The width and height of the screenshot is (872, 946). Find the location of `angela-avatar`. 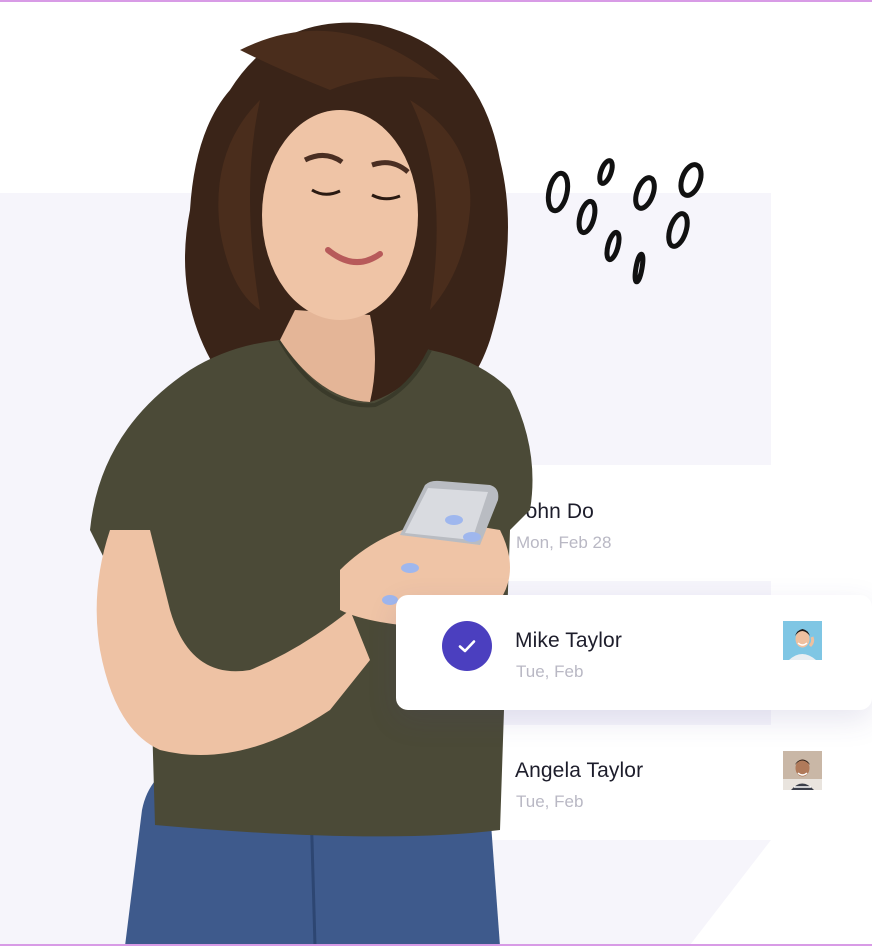

angela-avatar is located at coordinates (802, 770).